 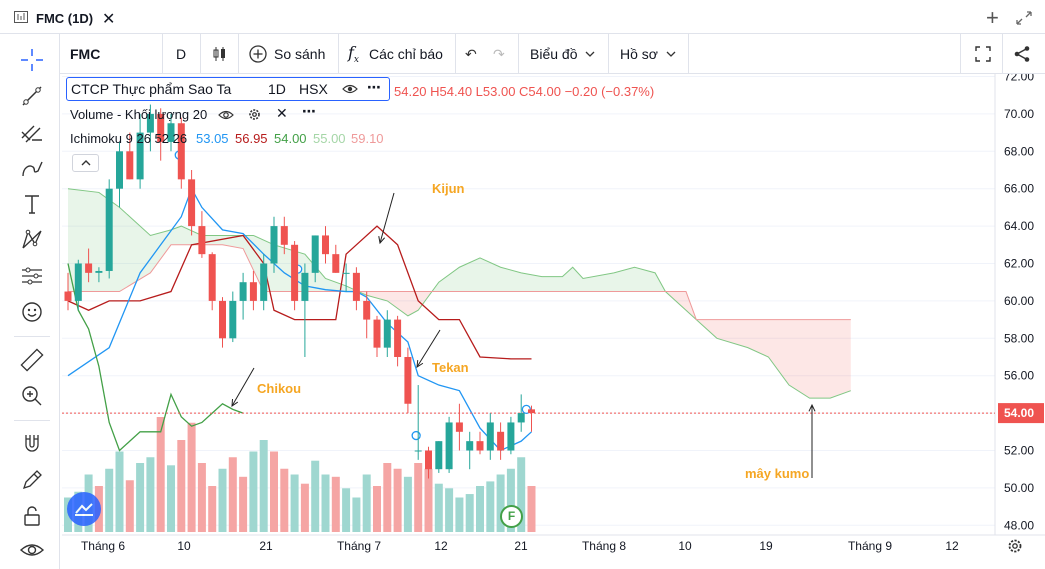 What do you see at coordinates (511, 516) in the screenshot?
I see `financials-marker: F` at bounding box center [511, 516].